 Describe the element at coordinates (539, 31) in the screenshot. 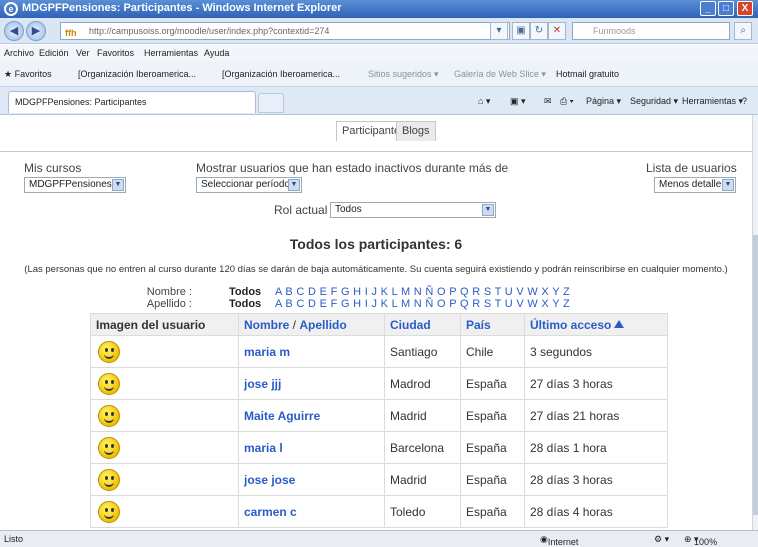

I see `refresh-icon: ↻` at that location.